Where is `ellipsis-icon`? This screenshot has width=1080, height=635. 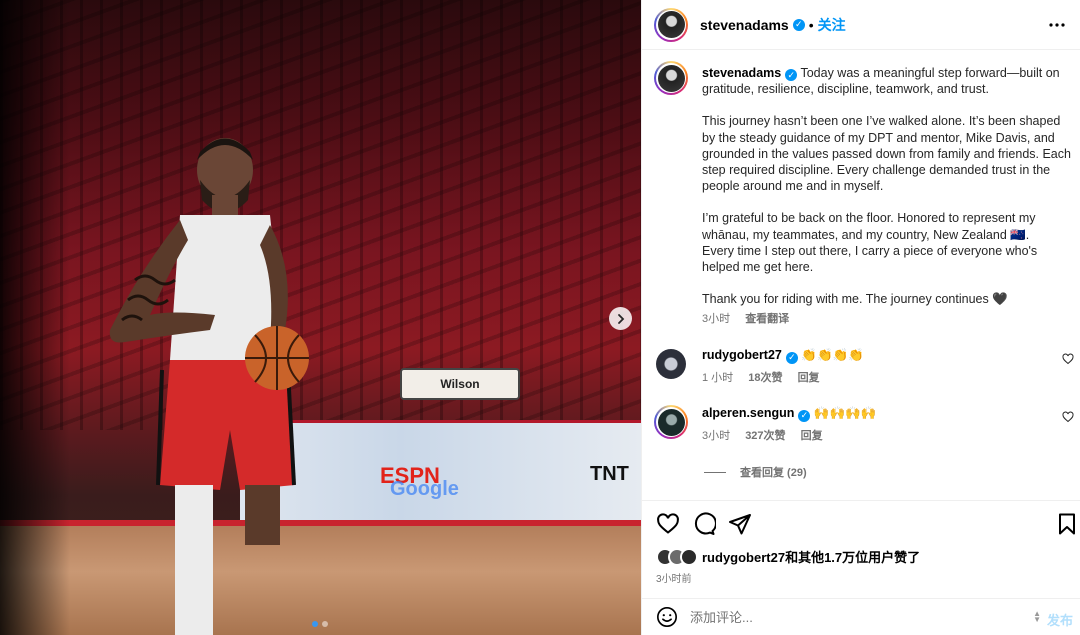
ellipsis-icon is located at coordinates (1057, 25).